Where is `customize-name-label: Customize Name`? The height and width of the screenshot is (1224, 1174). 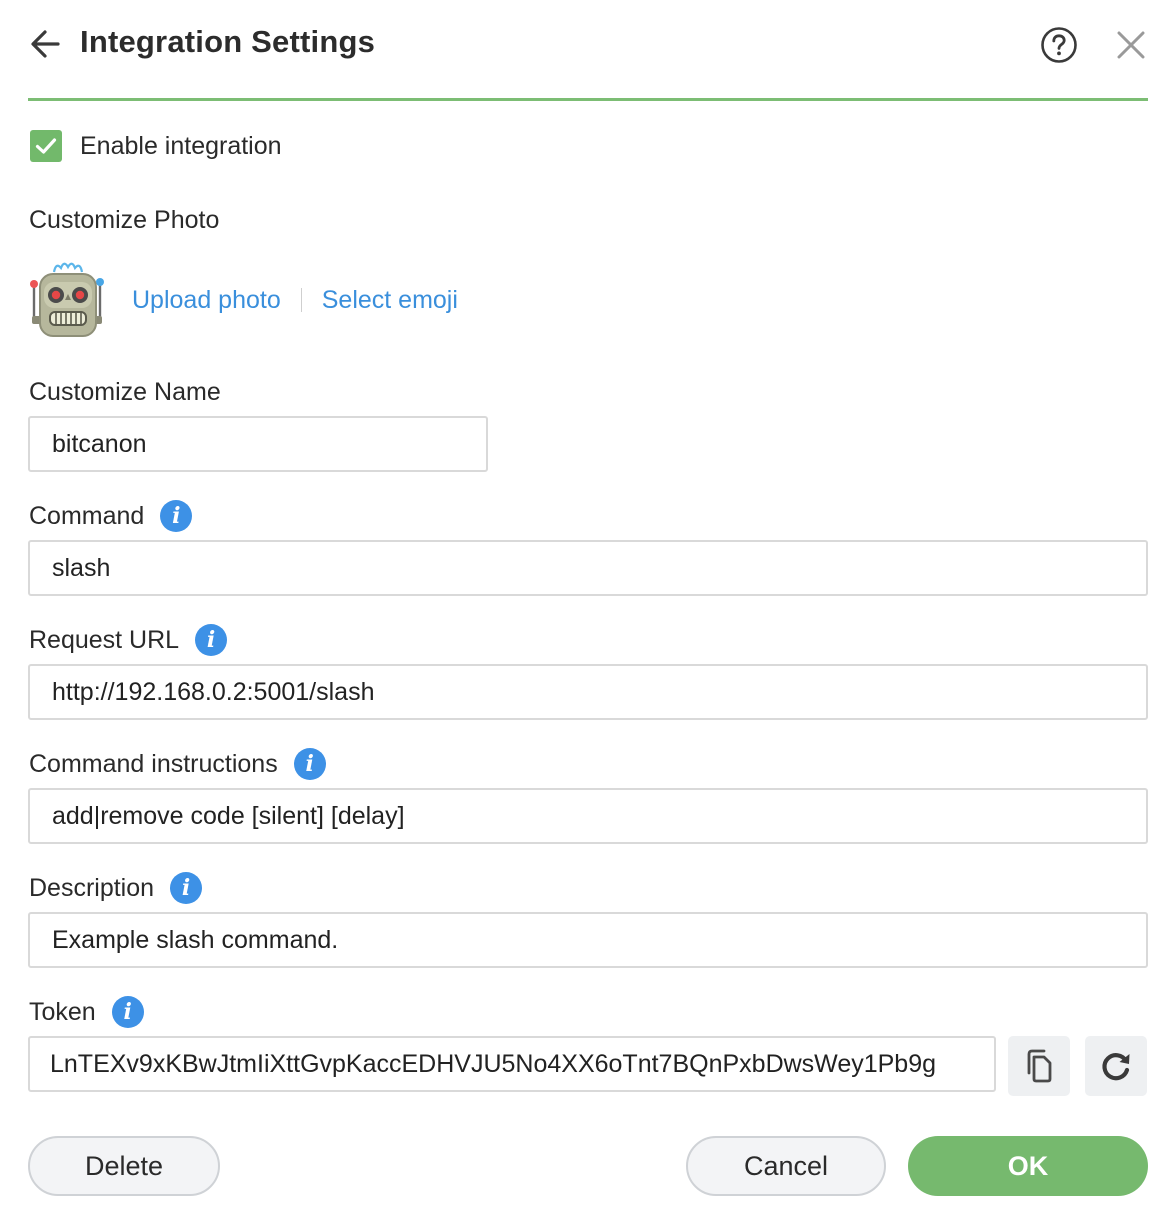
customize-name-label: Customize Name is located at coordinates (125, 392).